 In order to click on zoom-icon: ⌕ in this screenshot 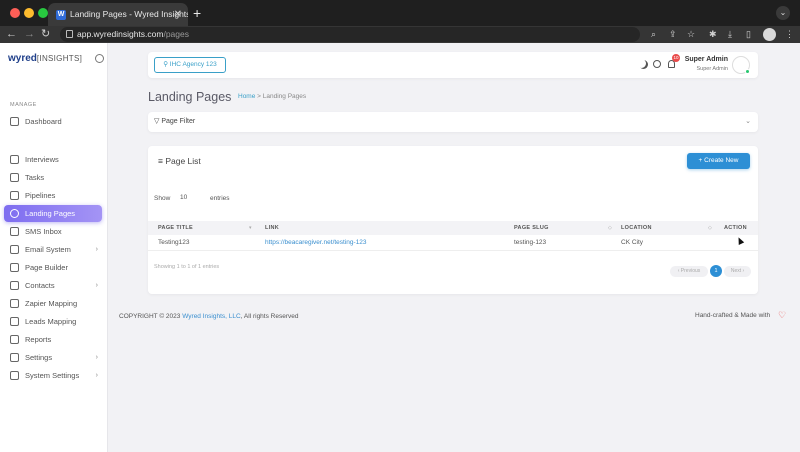, I will do `click(653, 34)`.